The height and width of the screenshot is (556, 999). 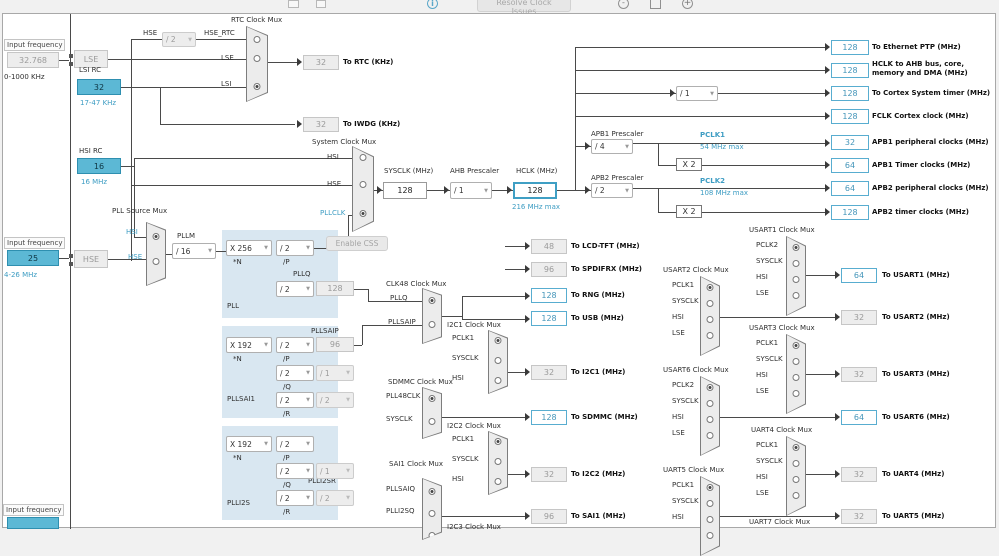 I want to click on label-hsi: HSI, so click(x=678, y=517).